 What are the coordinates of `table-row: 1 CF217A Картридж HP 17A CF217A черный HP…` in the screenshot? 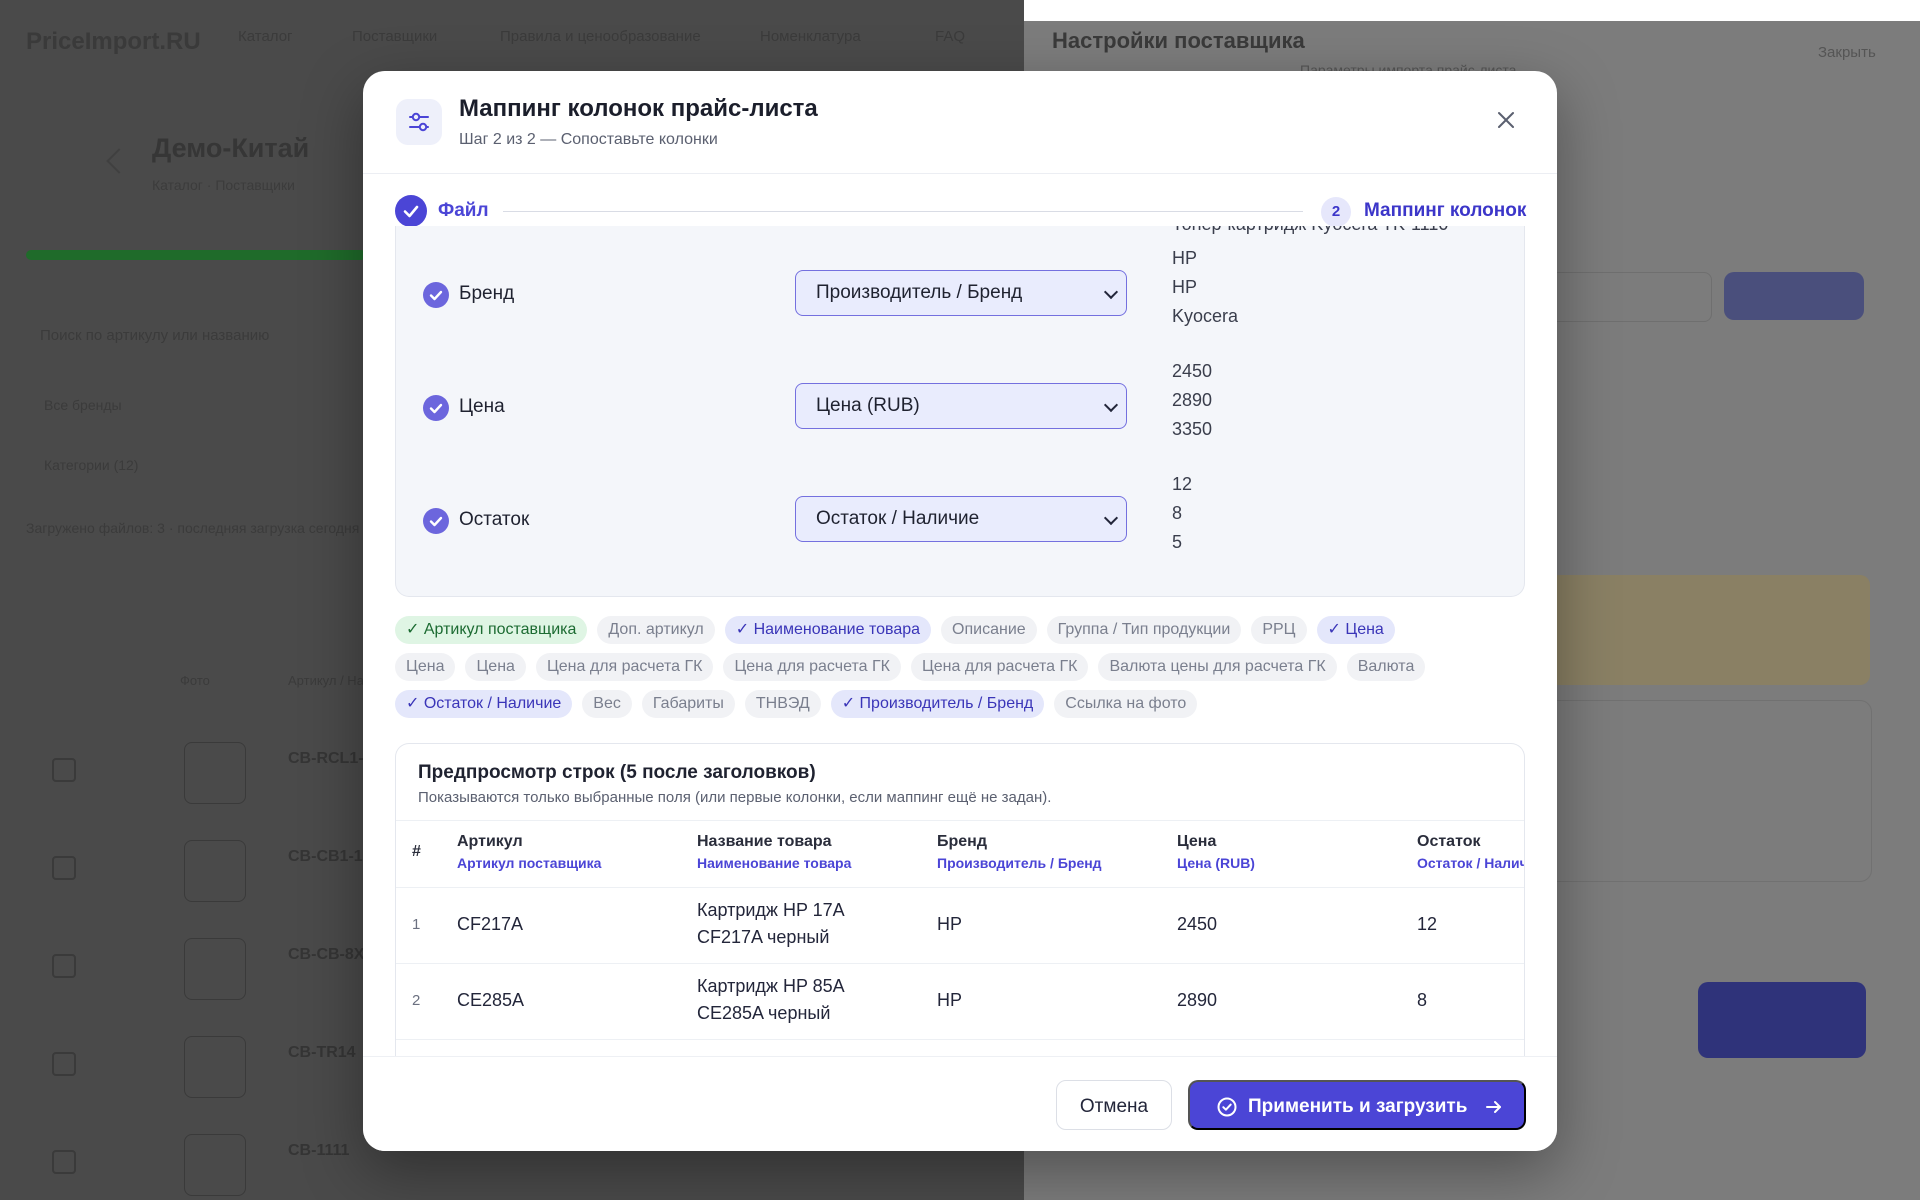 It's located at (960, 925).